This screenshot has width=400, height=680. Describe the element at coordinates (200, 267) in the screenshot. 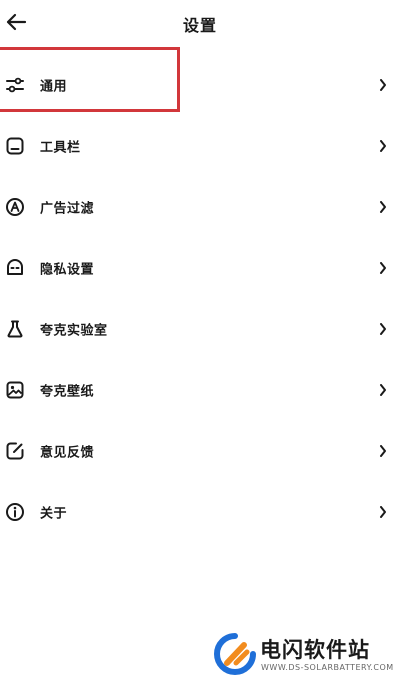

I see `menu-item-privacy: 隐私设置` at that location.